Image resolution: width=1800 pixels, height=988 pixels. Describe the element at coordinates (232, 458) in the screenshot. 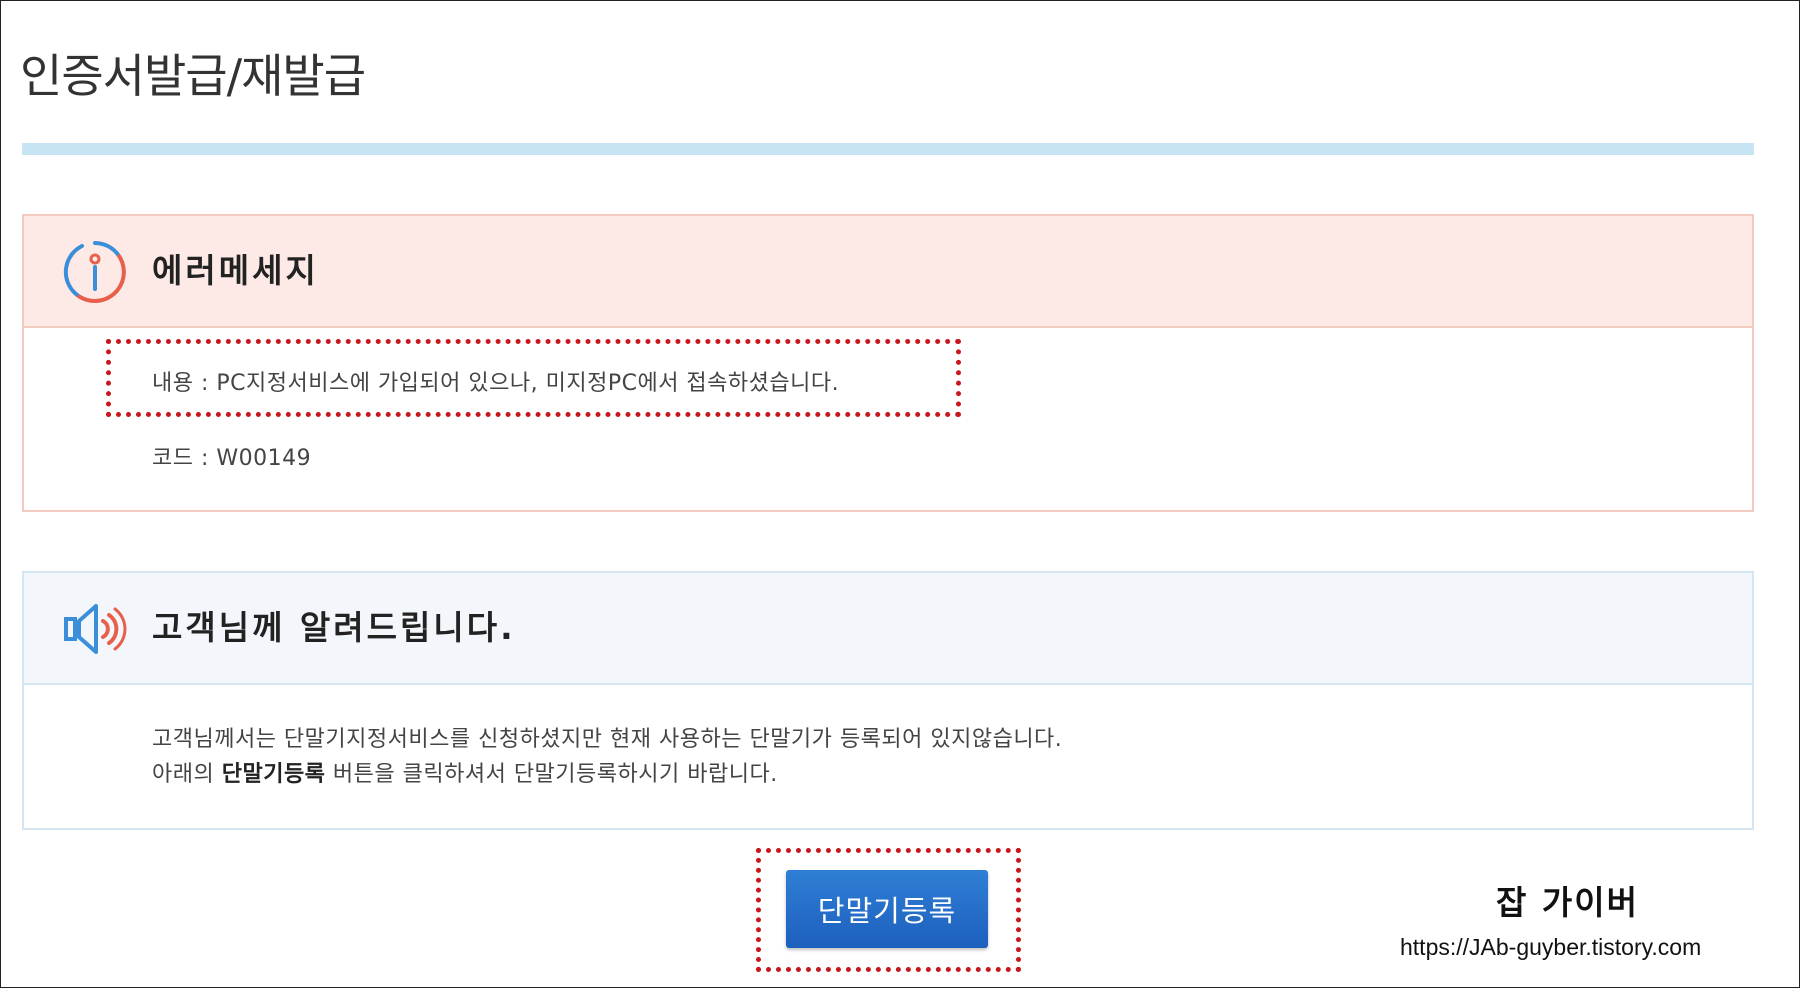

I see `error-code-text: 코드 : W00149` at that location.